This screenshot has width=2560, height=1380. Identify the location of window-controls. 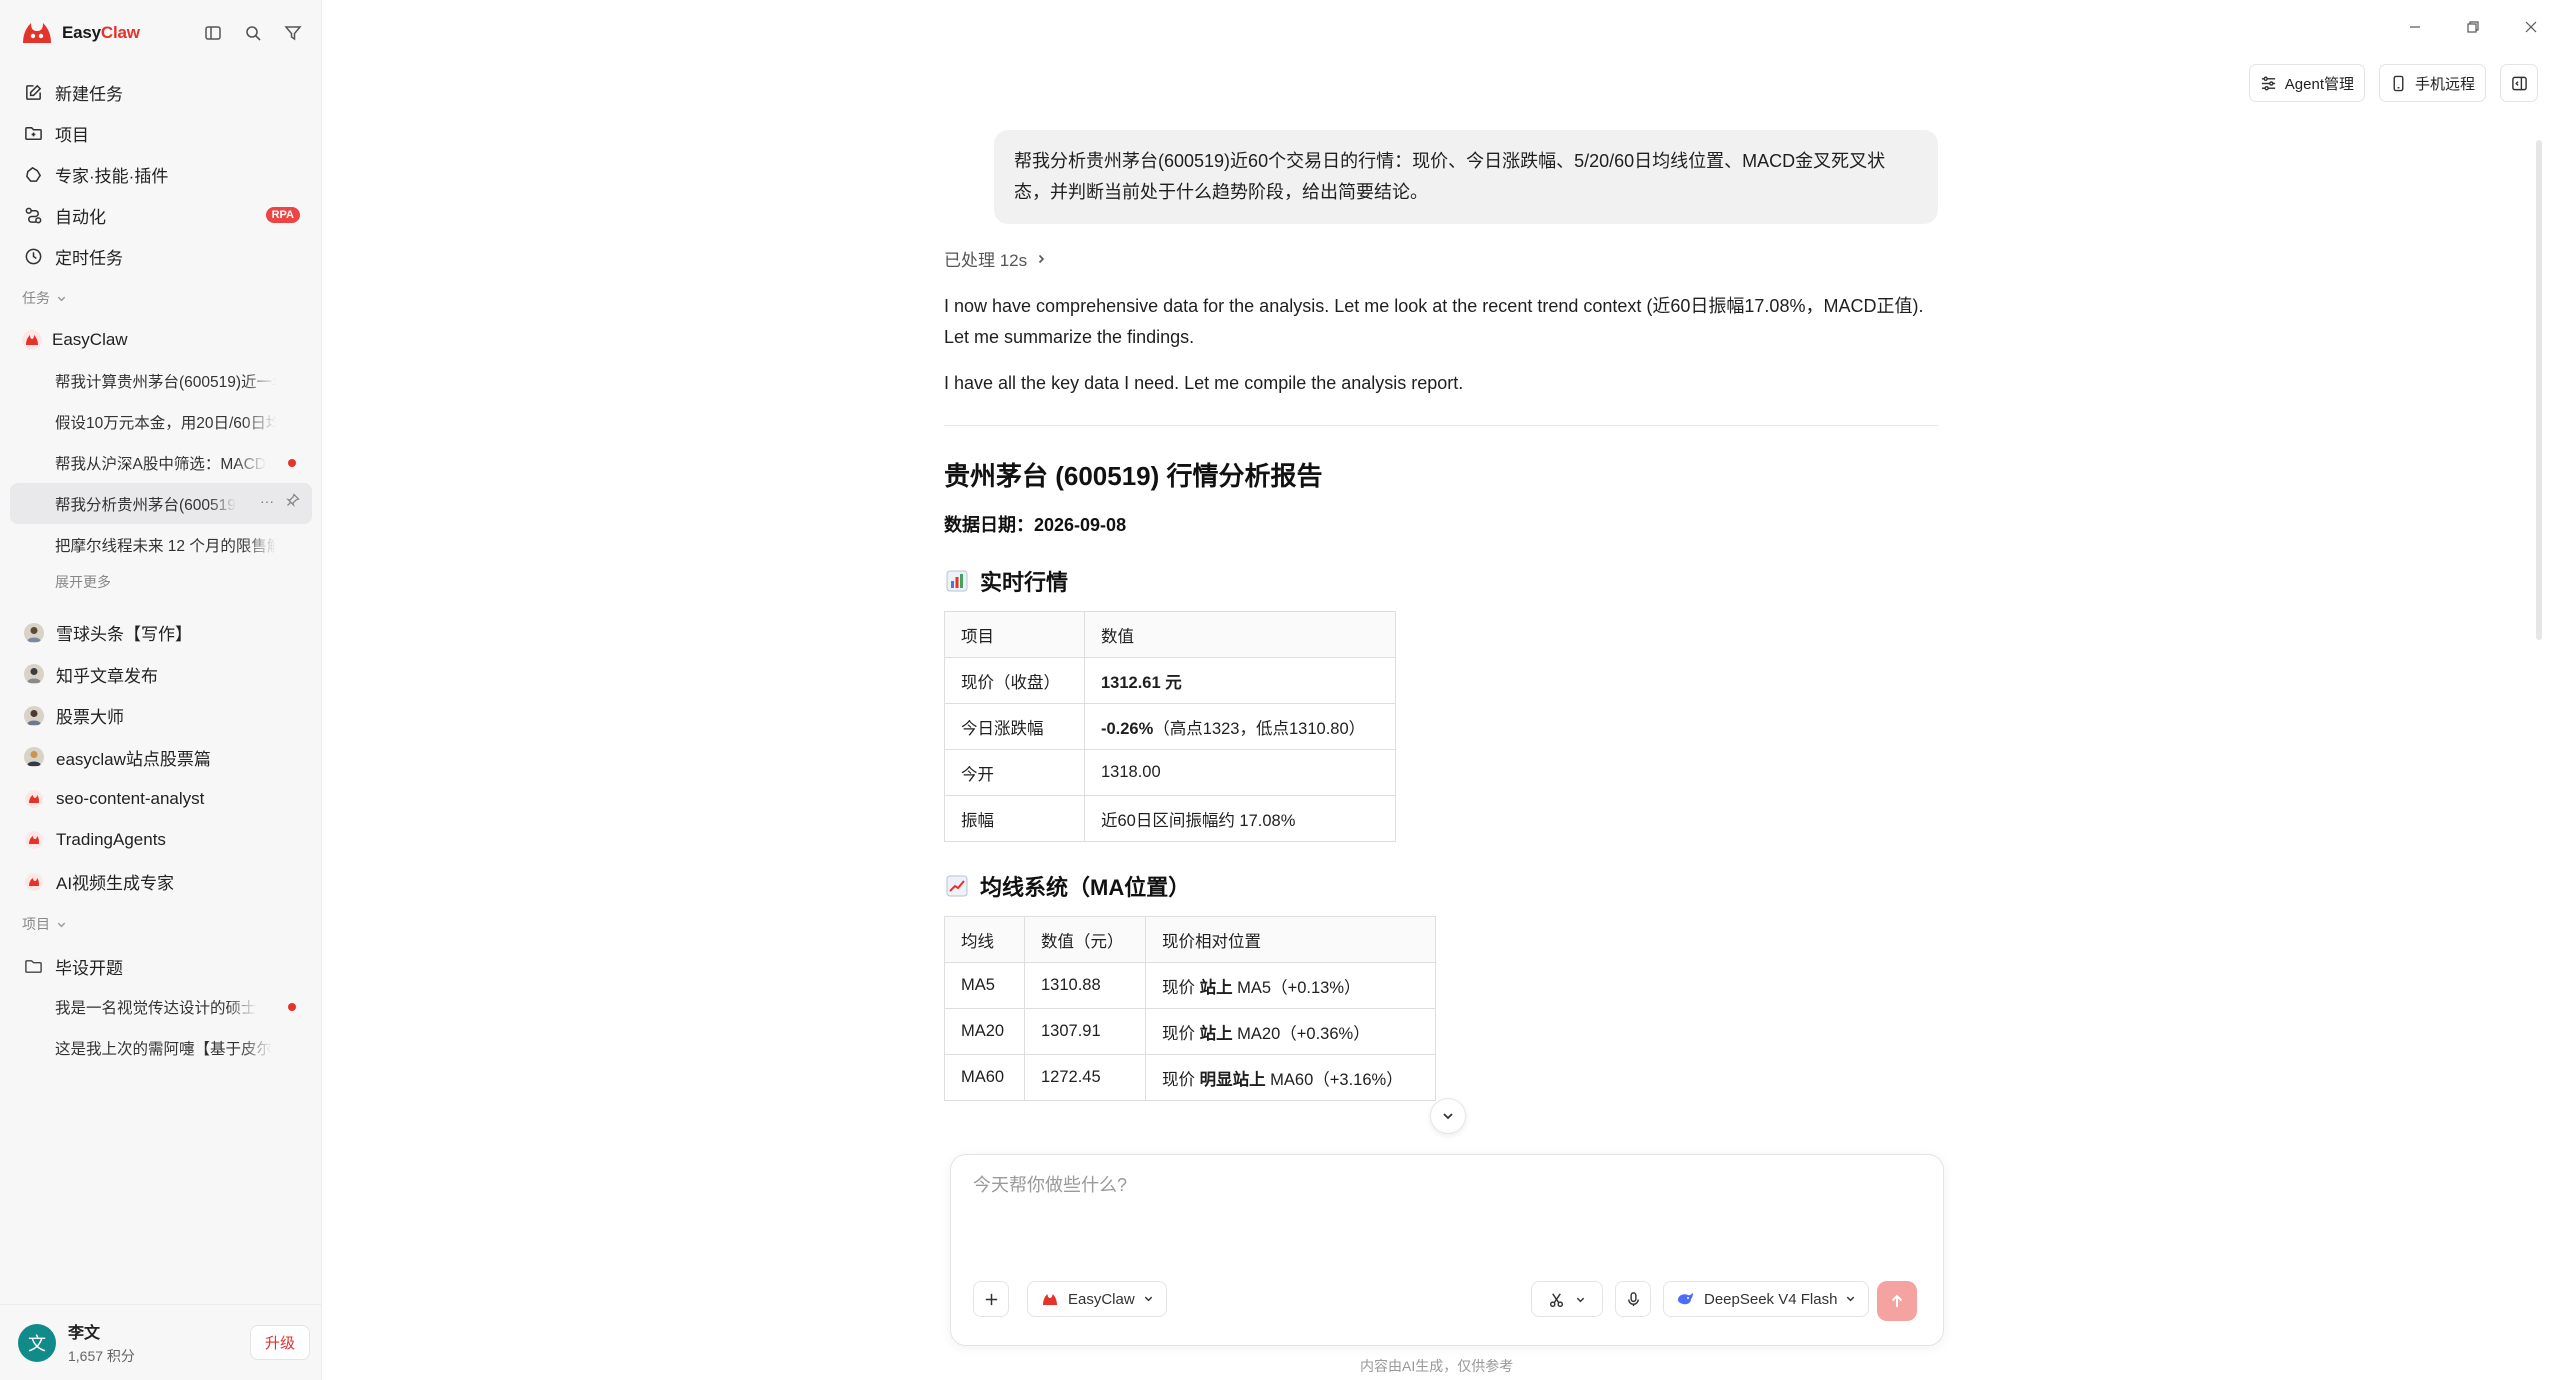
(2473, 27).